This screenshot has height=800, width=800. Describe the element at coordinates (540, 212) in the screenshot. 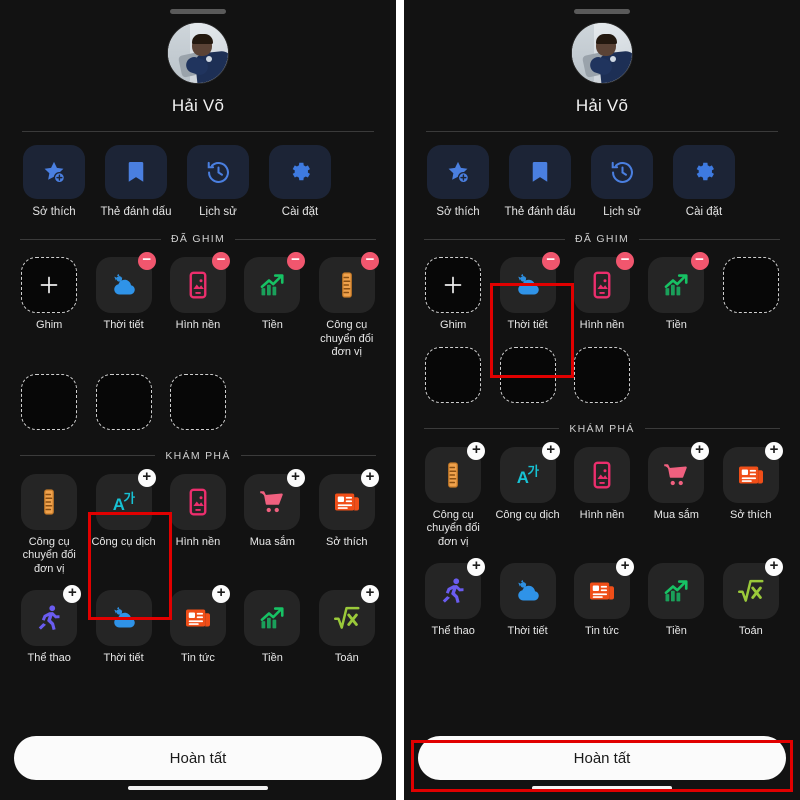

I see `quick-action-label: Thẻ đánh dấu` at that location.